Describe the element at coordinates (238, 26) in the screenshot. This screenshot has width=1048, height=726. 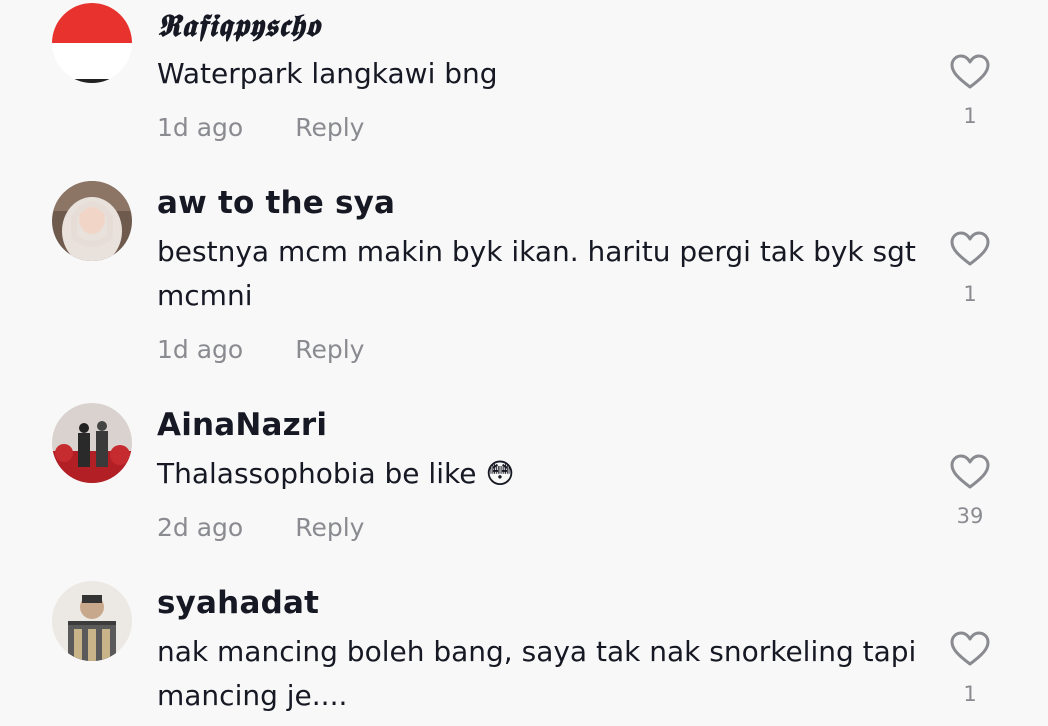
I see `comment-username: 𝕽𝖆𝖋𝖎𝖖𝖕𝖞𝖘𝖈𝖍𝖔` at that location.